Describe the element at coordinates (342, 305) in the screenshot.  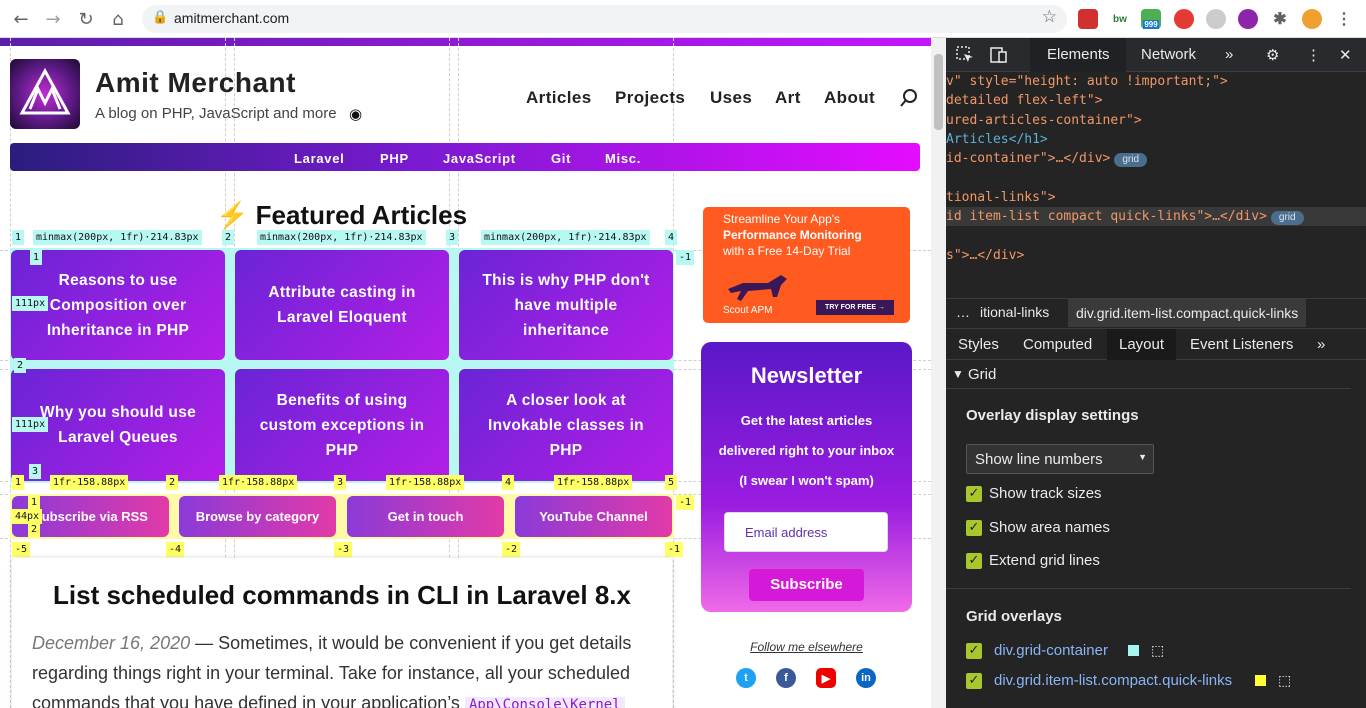
I see `featured-card: Attribute casting in Laravel Eloquent` at that location.